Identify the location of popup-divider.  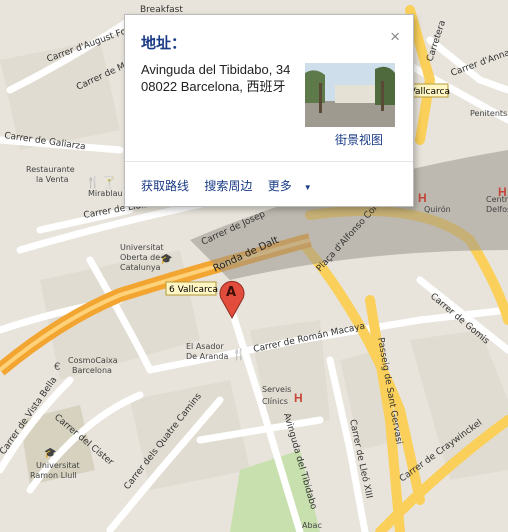
(269, 161).